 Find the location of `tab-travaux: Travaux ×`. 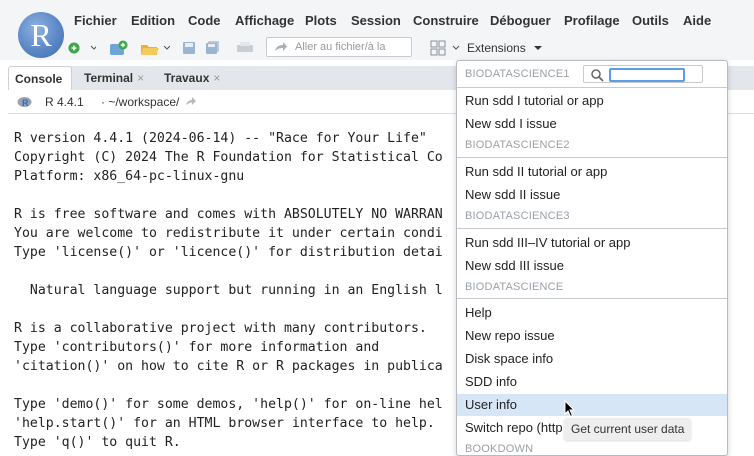

tab-travaux: Travaux × is located at coordinates (192, 78).